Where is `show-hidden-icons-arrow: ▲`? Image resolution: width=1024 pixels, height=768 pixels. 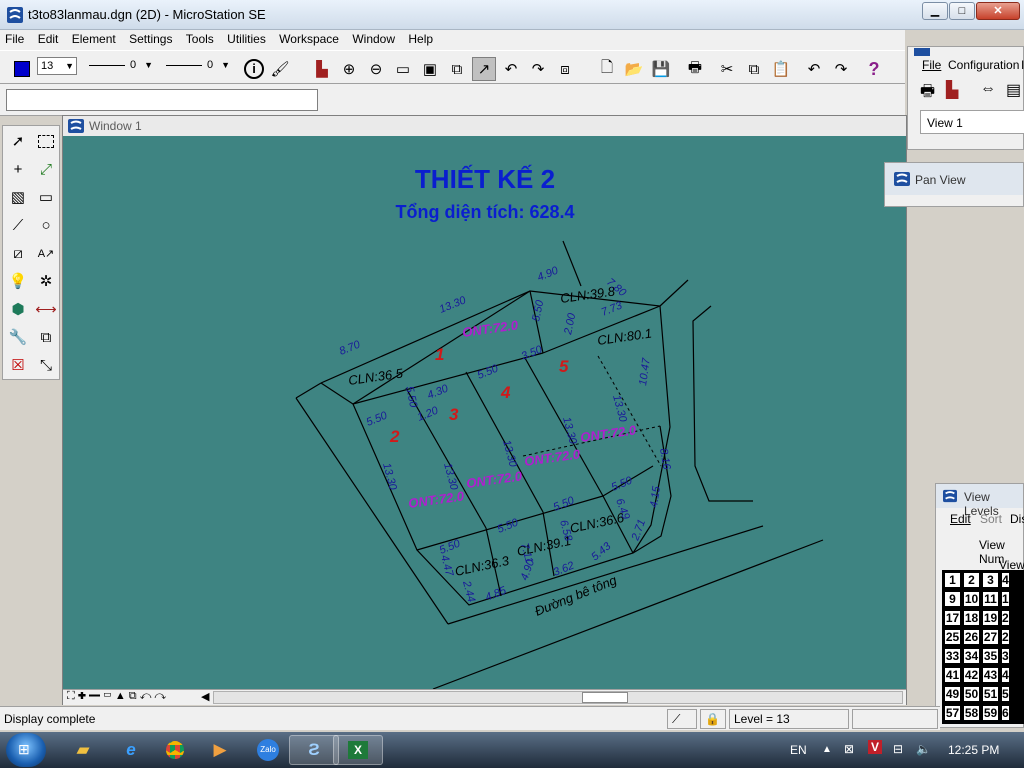 show-hidden-icons-arrow: ▲ is located at coordinates (827, 749).